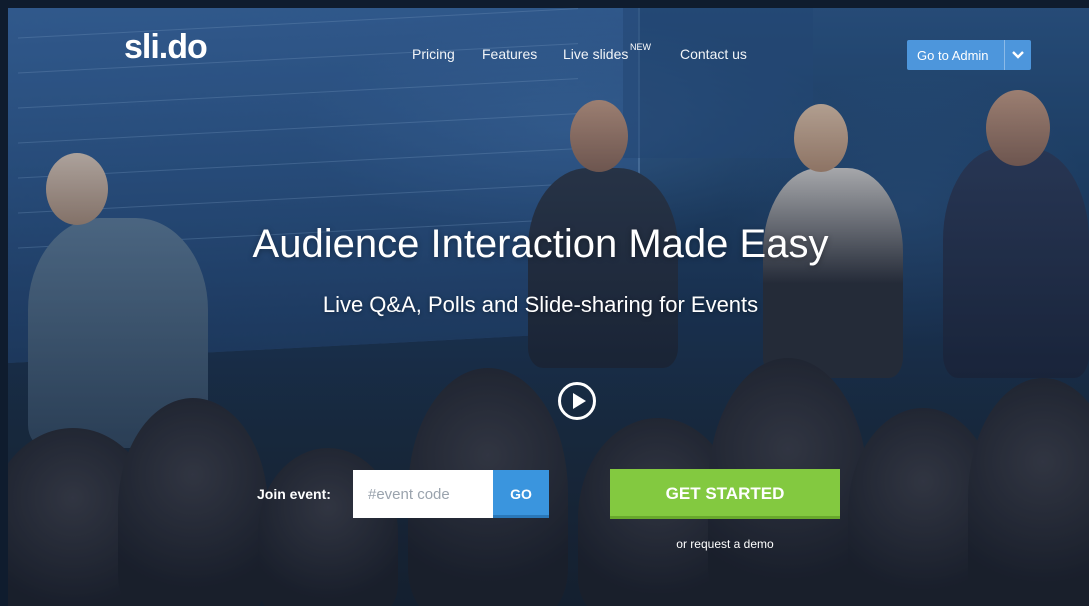 This screenshot has width=1089, height=606. Describe the element at coordinates (433, 54) in the screenshot. I see `nav-pricing: Pricing` at that location.